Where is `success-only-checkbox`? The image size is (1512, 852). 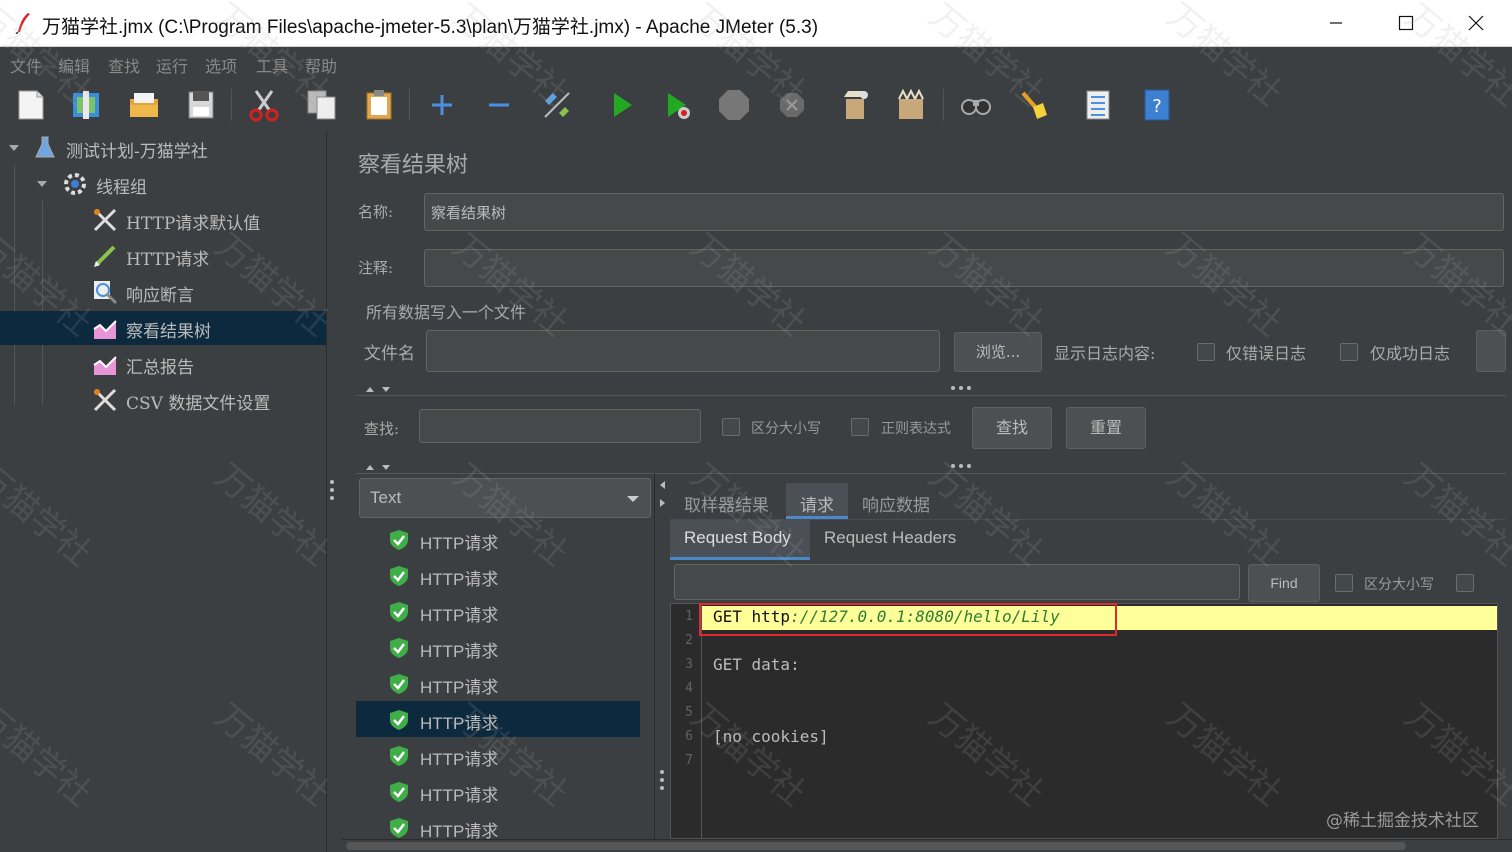
success-only-checkbox is located at coordinates (1349, 352).